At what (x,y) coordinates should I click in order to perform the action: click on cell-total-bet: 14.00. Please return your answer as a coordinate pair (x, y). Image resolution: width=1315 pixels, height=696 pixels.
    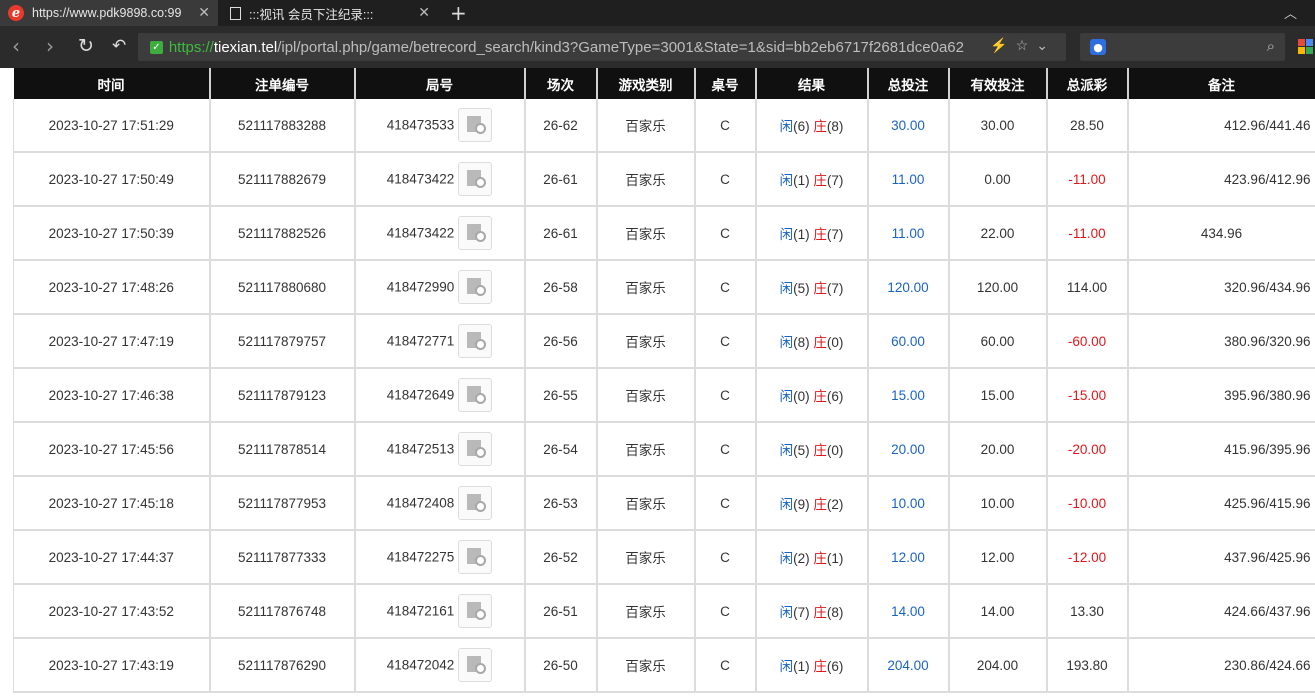
    Looking at the image, I should click on (908, 611).